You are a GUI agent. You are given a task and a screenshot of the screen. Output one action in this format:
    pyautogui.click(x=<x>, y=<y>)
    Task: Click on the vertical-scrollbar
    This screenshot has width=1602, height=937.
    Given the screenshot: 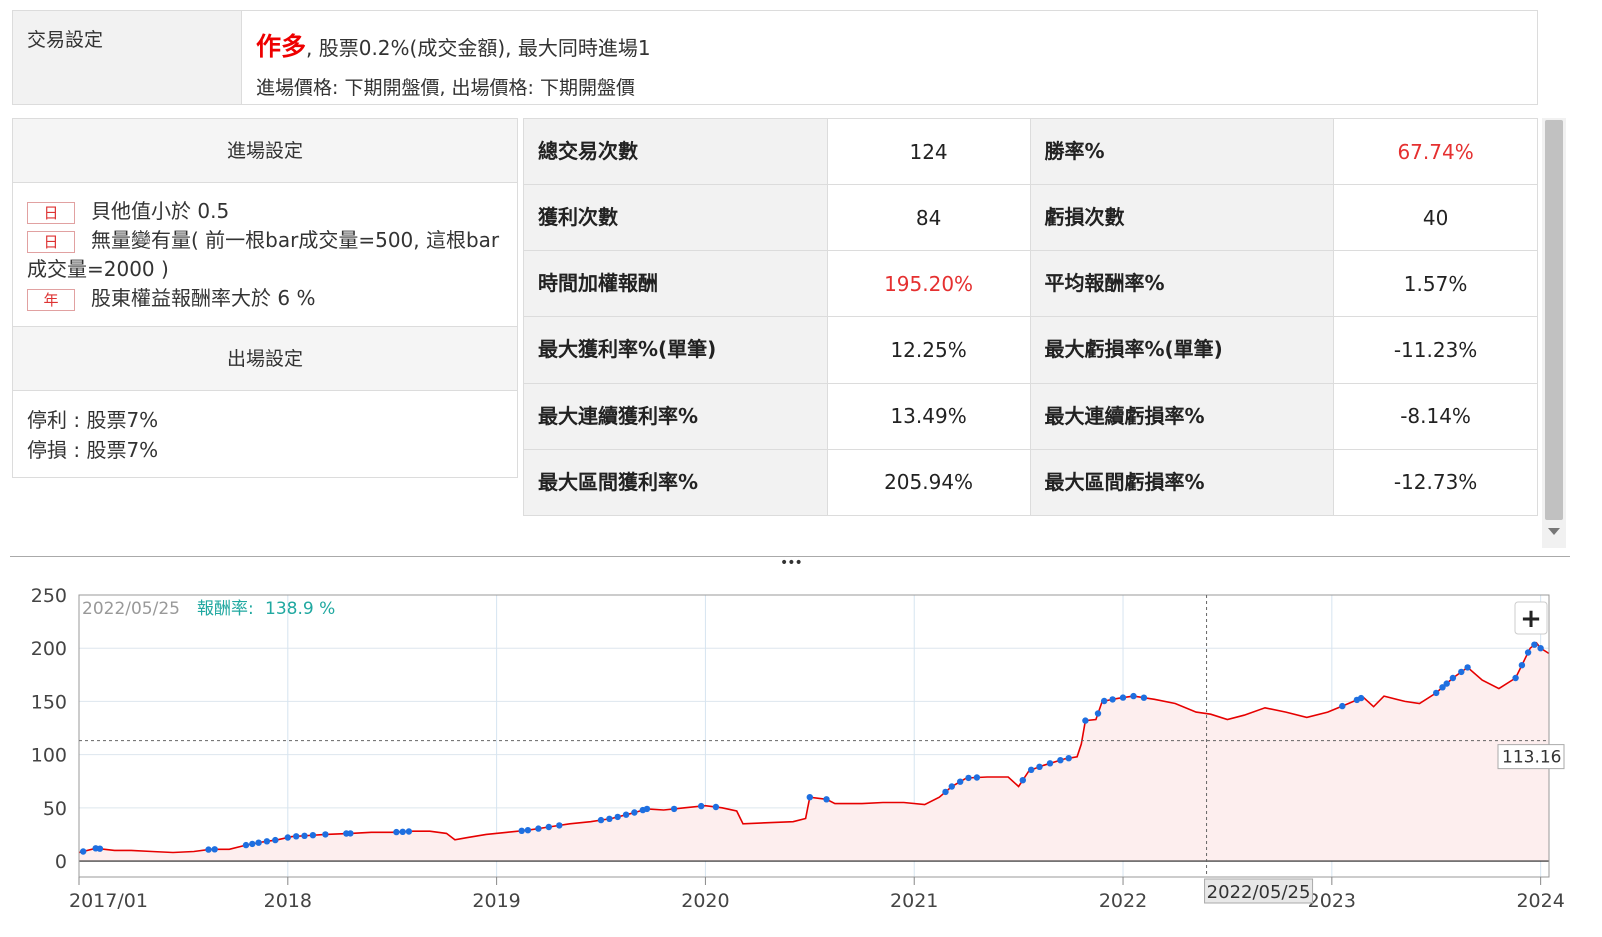 What is the action you would take?
    pyautogui.click(x=1554, y=333)
    